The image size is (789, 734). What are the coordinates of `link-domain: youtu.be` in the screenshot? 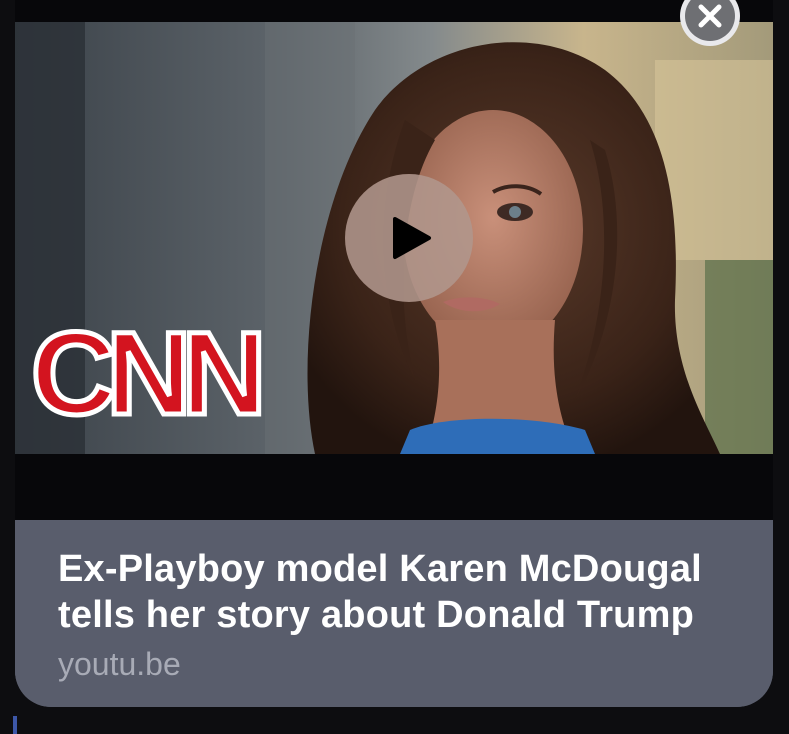 It's located at (119, 664).